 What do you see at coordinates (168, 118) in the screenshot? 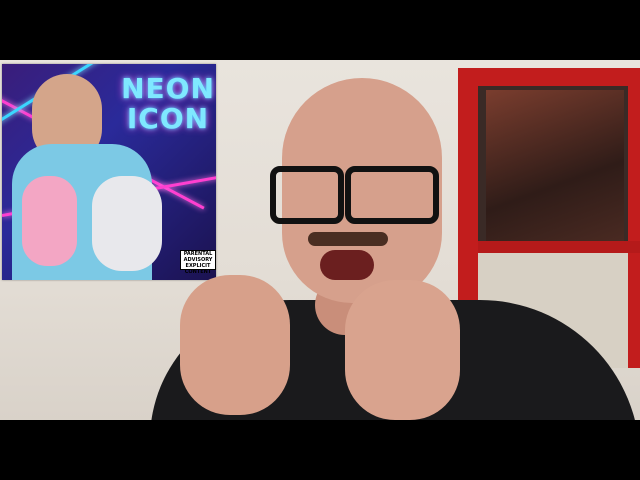
I see `album-title-line: ICON` at bounding box center [168, 118].